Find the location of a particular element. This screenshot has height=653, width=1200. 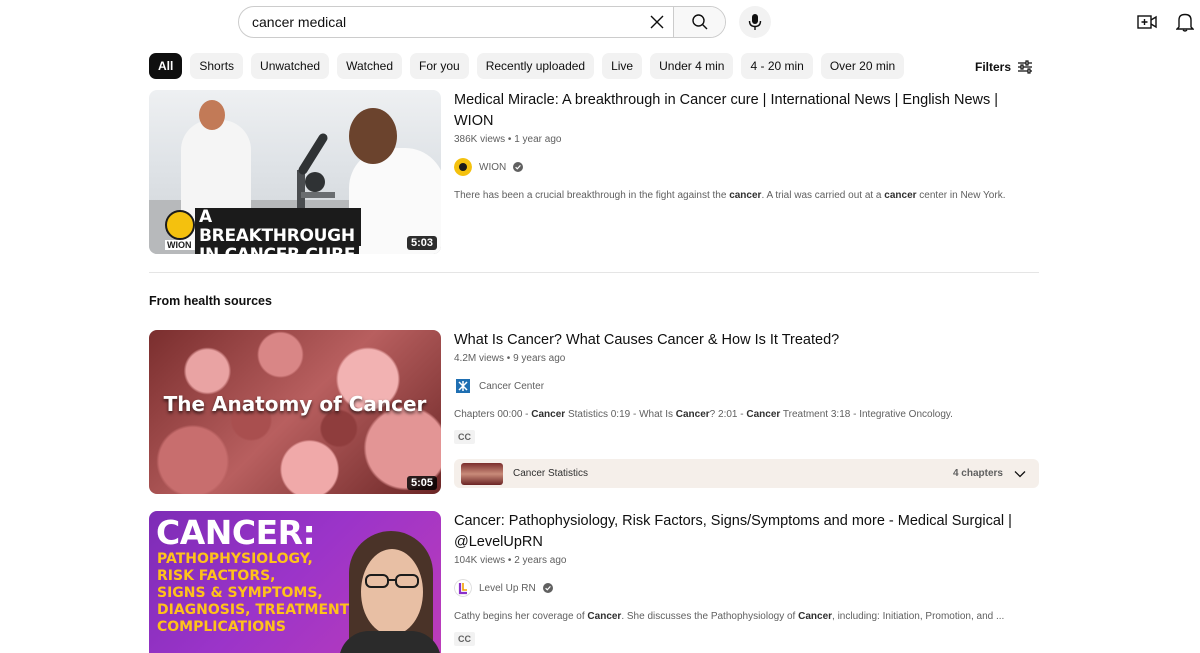

create-video-icon is located at coordinates (1147, 22).